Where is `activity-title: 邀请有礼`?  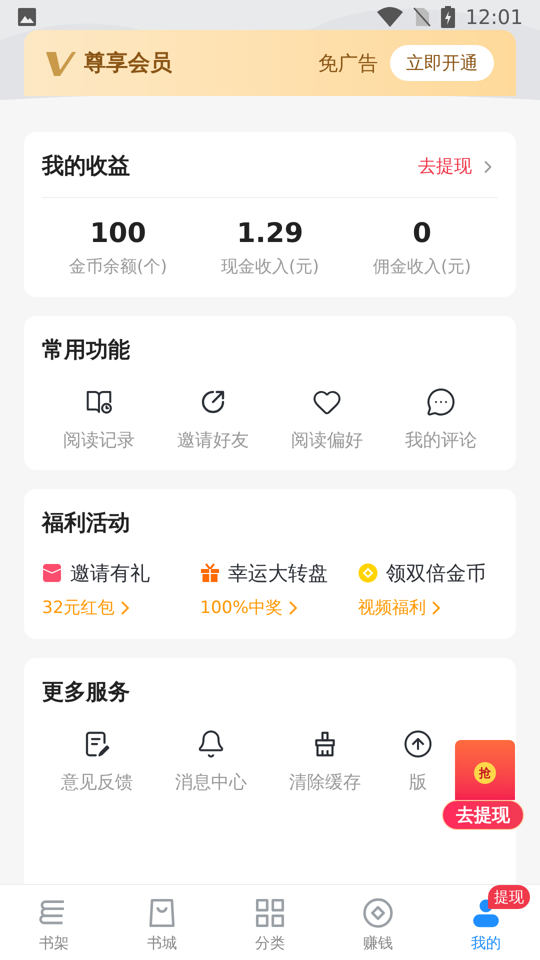 activity-title: 邀请有礼 is located at coordinates (110, 573).